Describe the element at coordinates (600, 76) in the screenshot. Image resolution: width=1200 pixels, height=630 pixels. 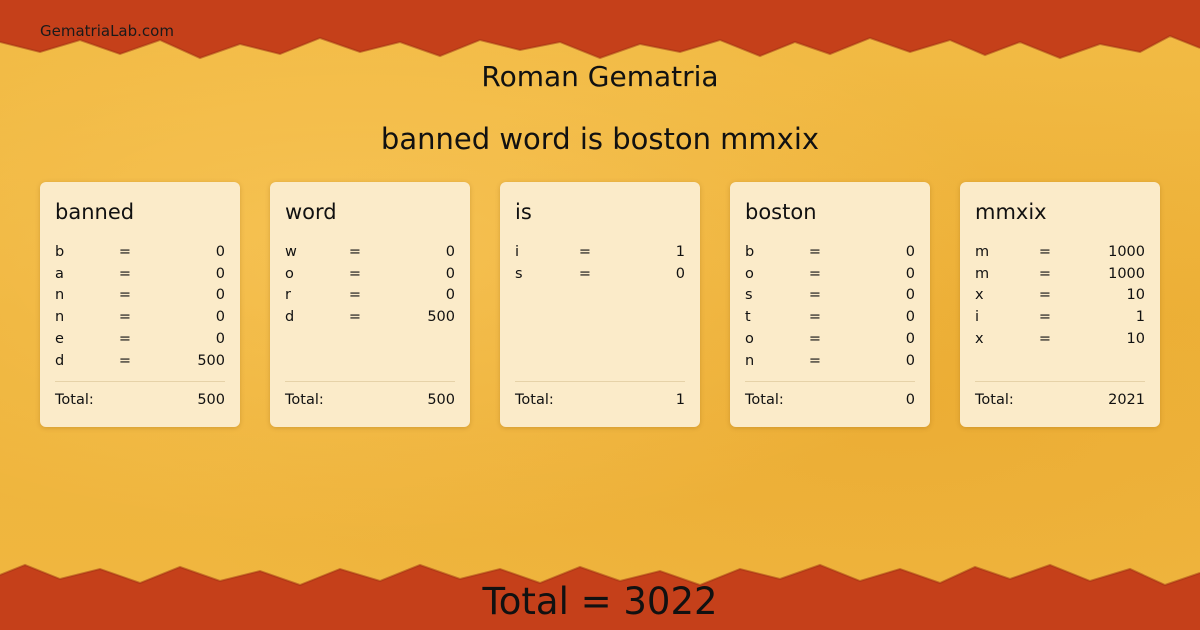
I see `page-title: Roman Gematria` at that location.